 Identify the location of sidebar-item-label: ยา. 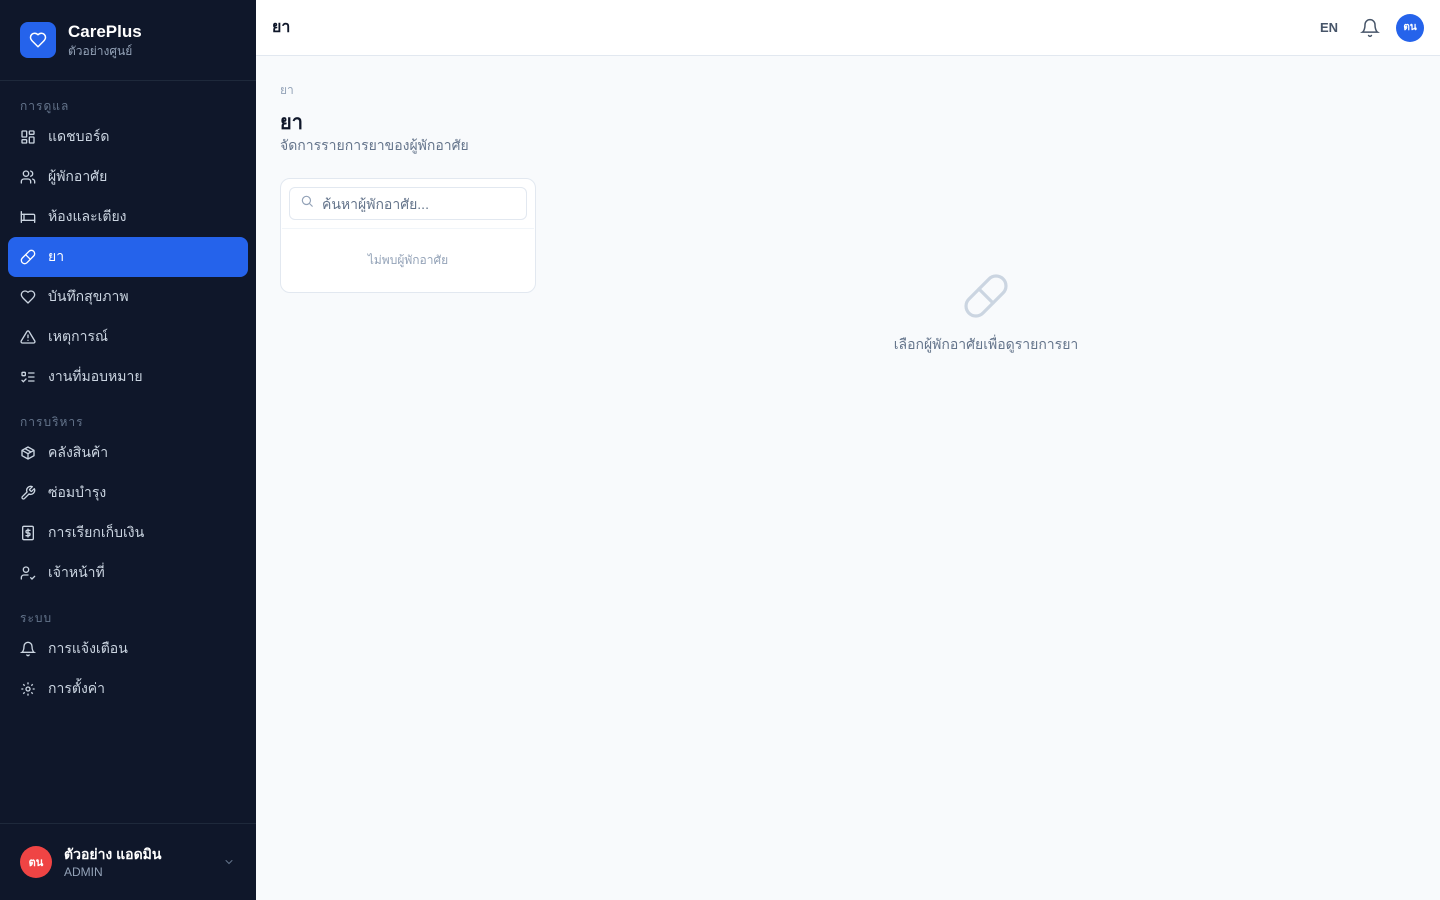
(56, 256).